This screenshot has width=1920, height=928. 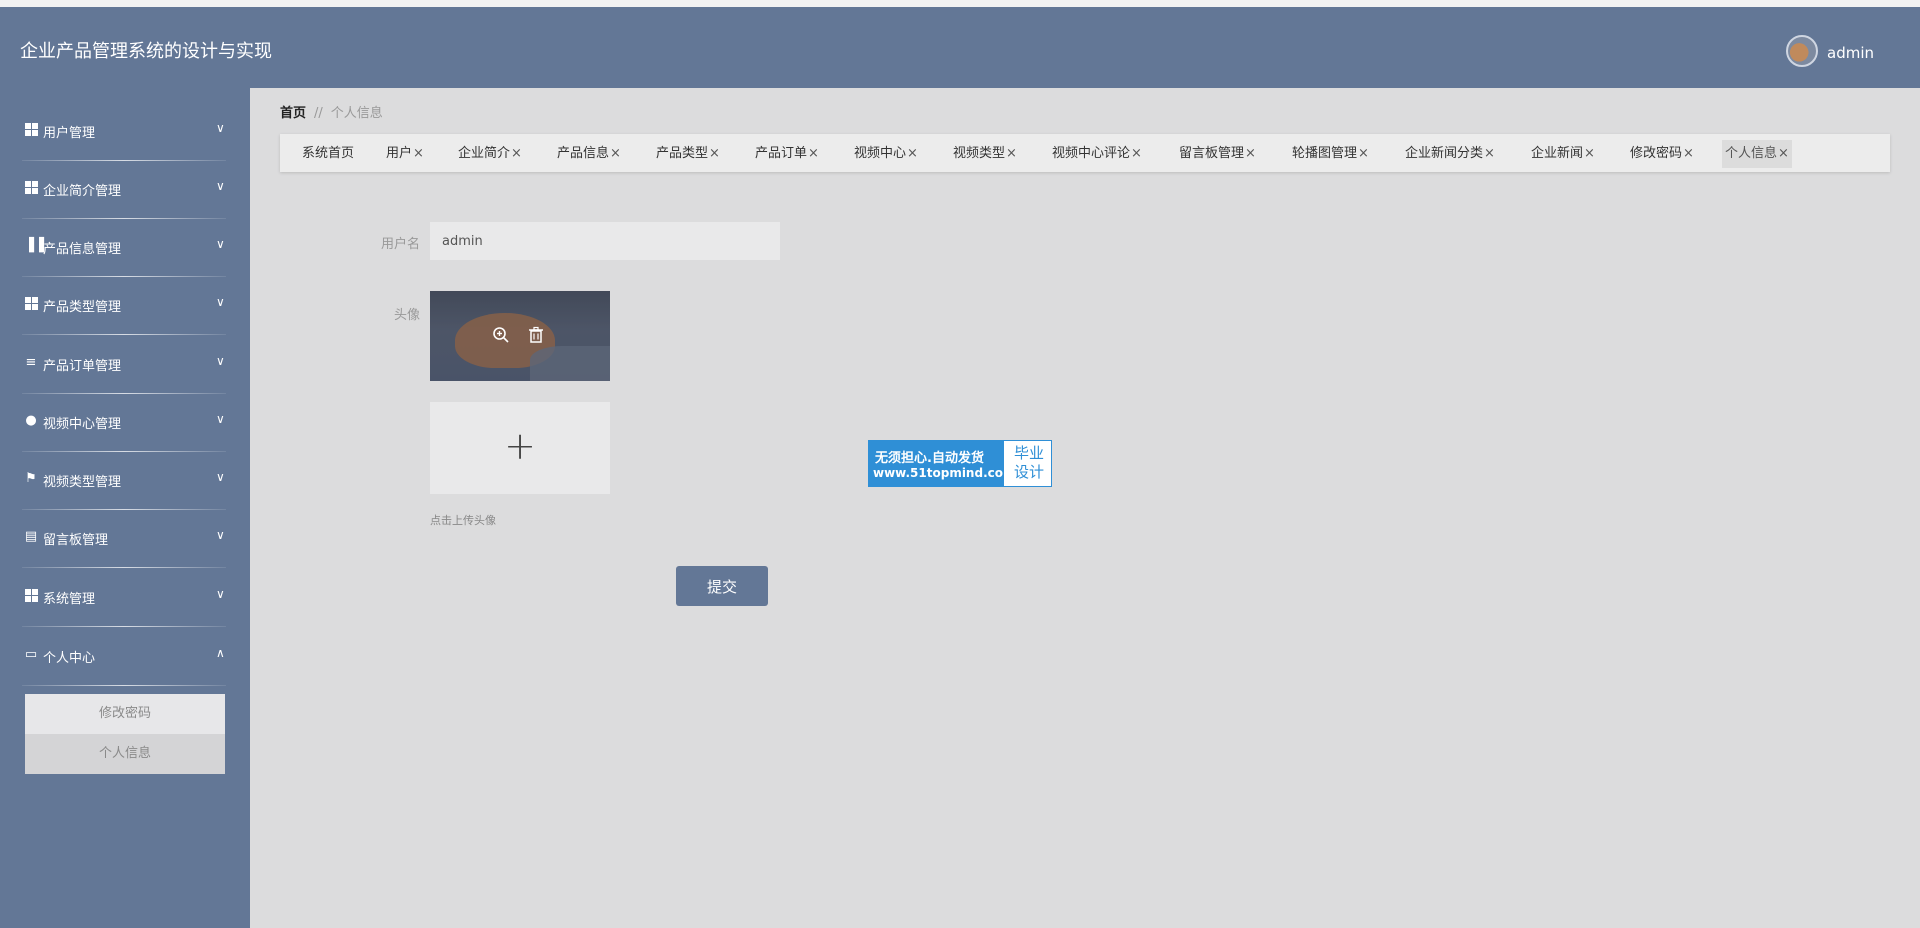 I want to click on tab-label: 留言板管理, so click(x=1212, y=153).